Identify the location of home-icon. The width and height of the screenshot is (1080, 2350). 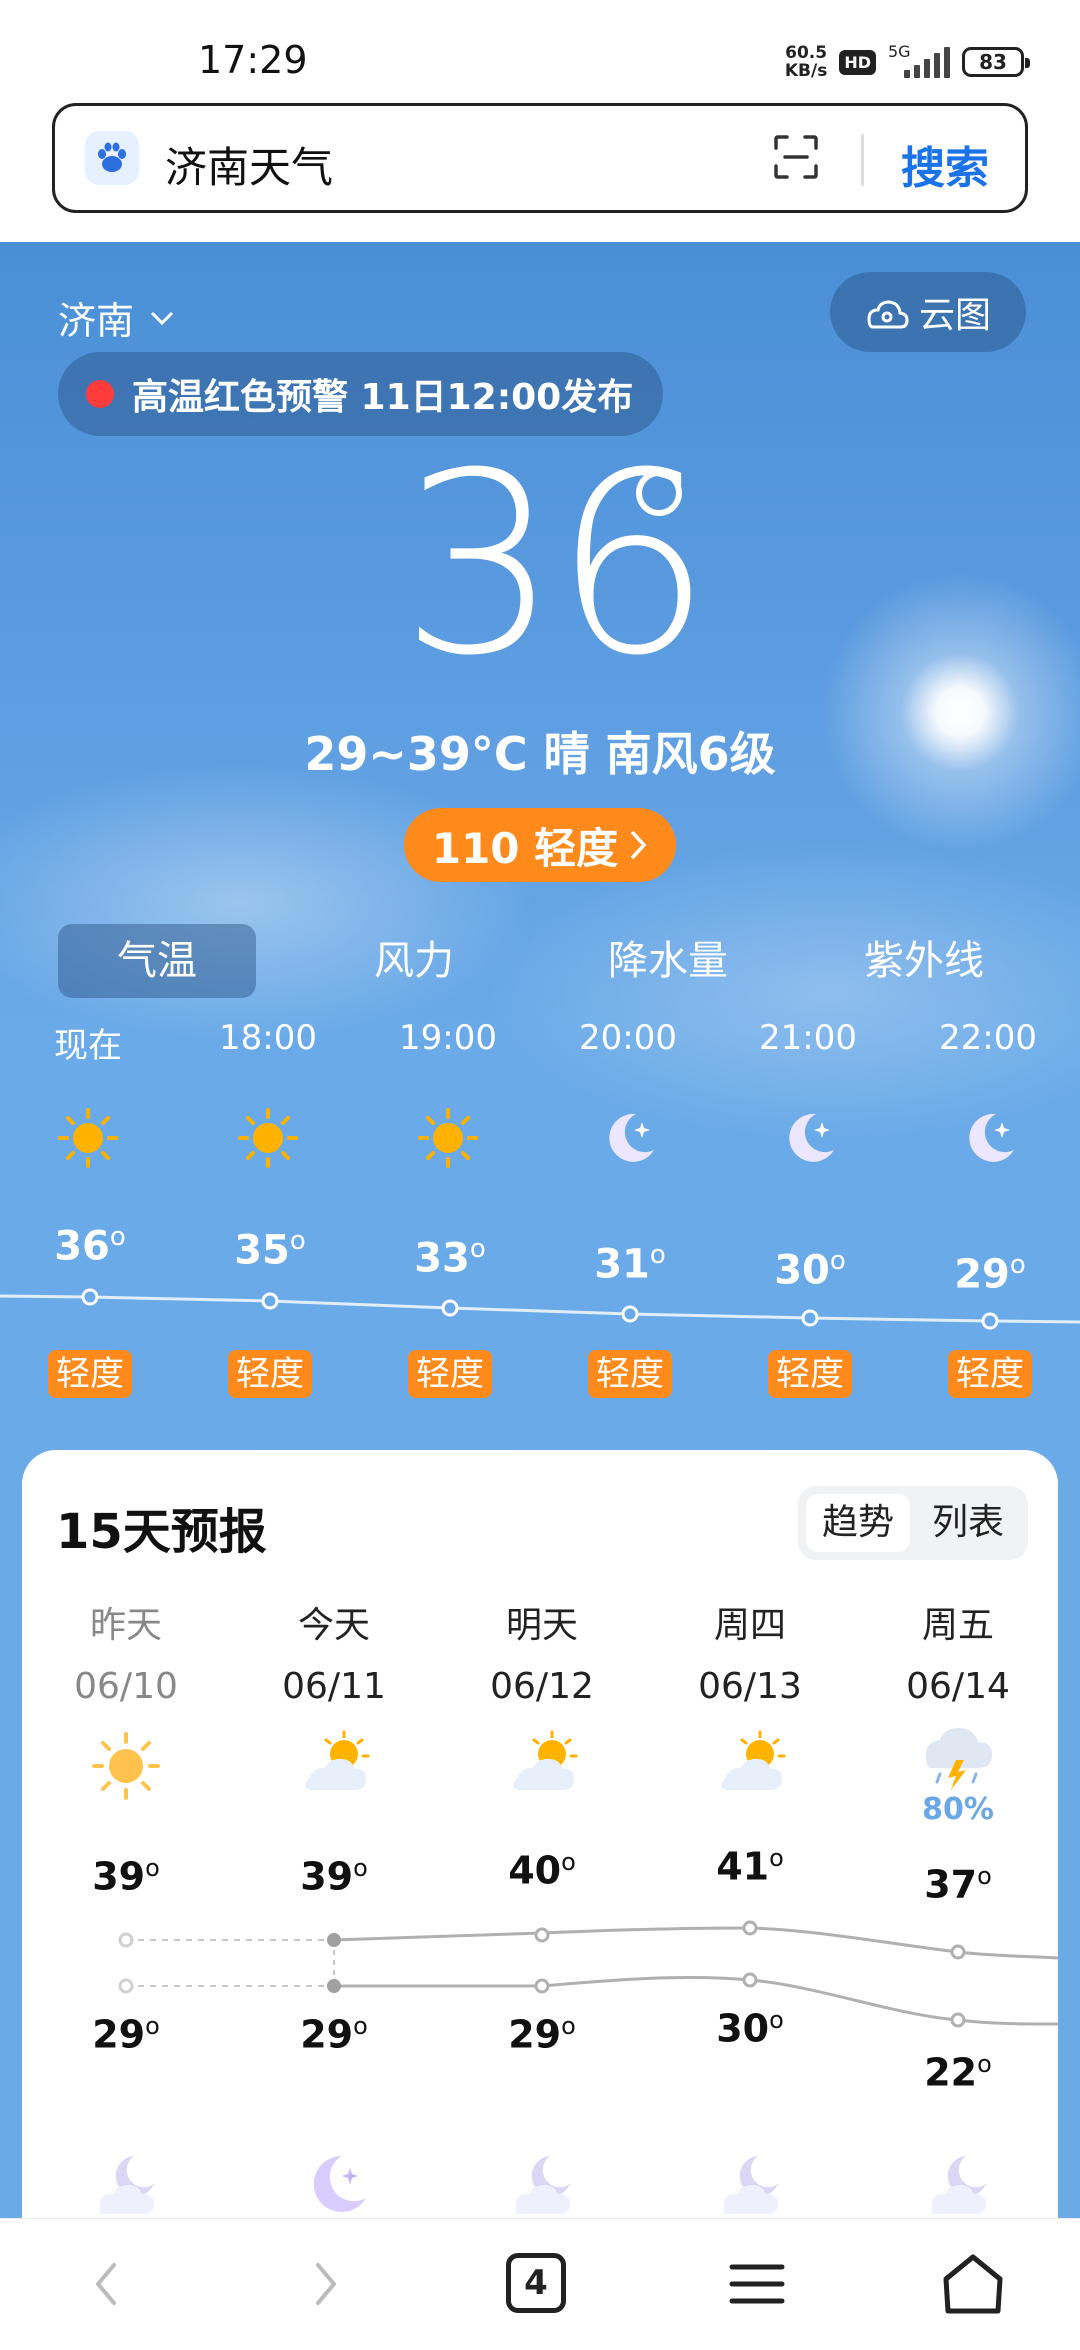
(973, 2284).